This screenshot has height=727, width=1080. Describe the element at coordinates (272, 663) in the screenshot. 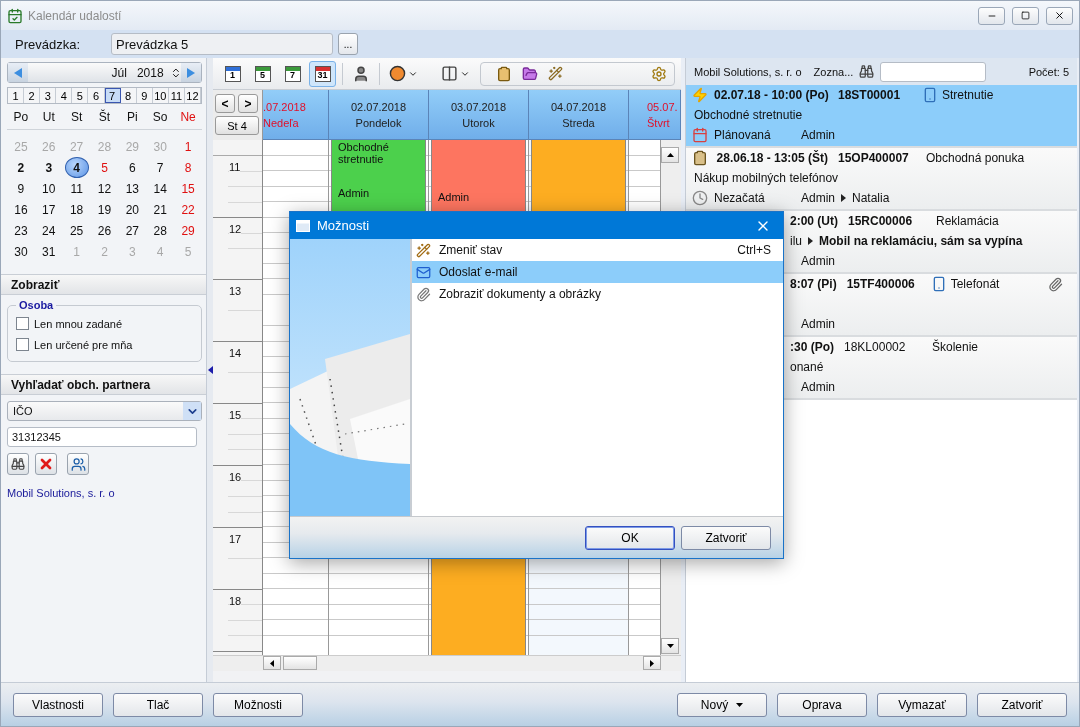

I see `scroll-left-button` at that location.